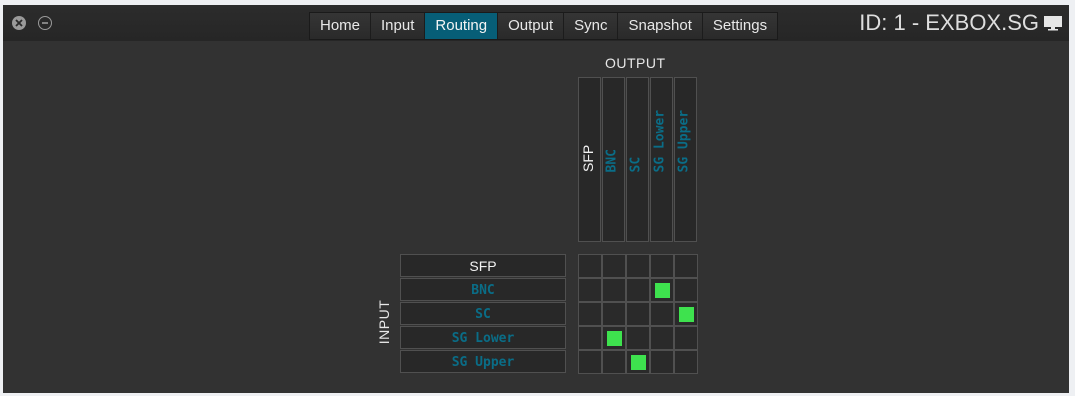 The width and height of the screenshot is (1075, 396). What do you see at coordinates (659, 141) in the screenshot?
I see `output-label: SG Lower` at bounding box center [659, 141].